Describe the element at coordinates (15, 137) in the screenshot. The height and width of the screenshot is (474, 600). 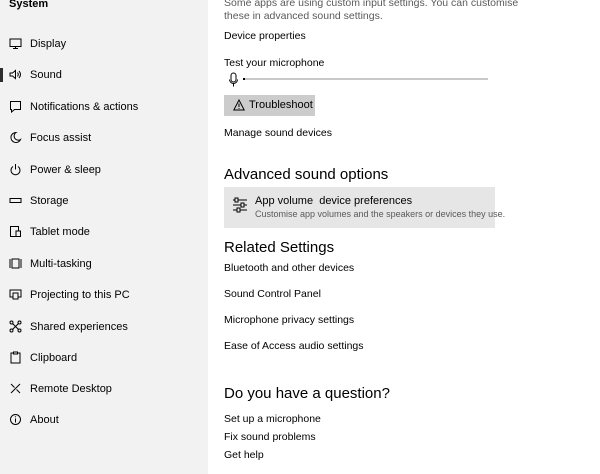
I see `moon-icon` at that location.